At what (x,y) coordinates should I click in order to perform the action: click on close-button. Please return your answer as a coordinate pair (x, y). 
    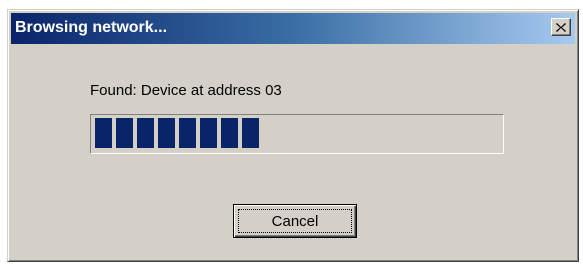
    Looking at the image, I should click on (561, 27).